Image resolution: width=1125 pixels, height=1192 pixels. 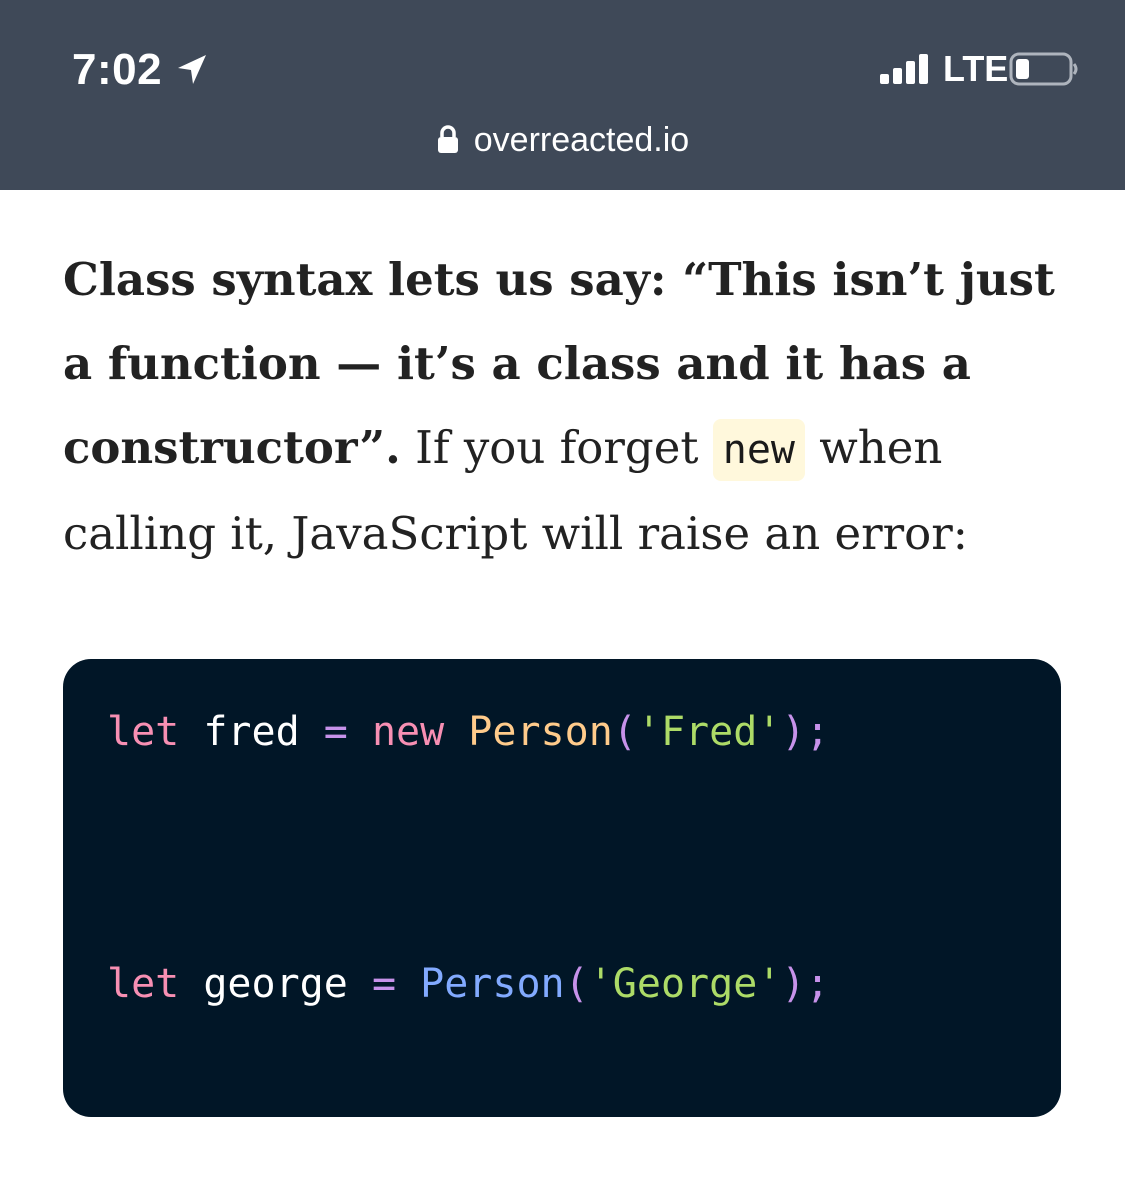 What do you see at coordinates (685, 984) in the screenshot?
I see `code-string-george: 'George'` at bounding box center [685, 984].